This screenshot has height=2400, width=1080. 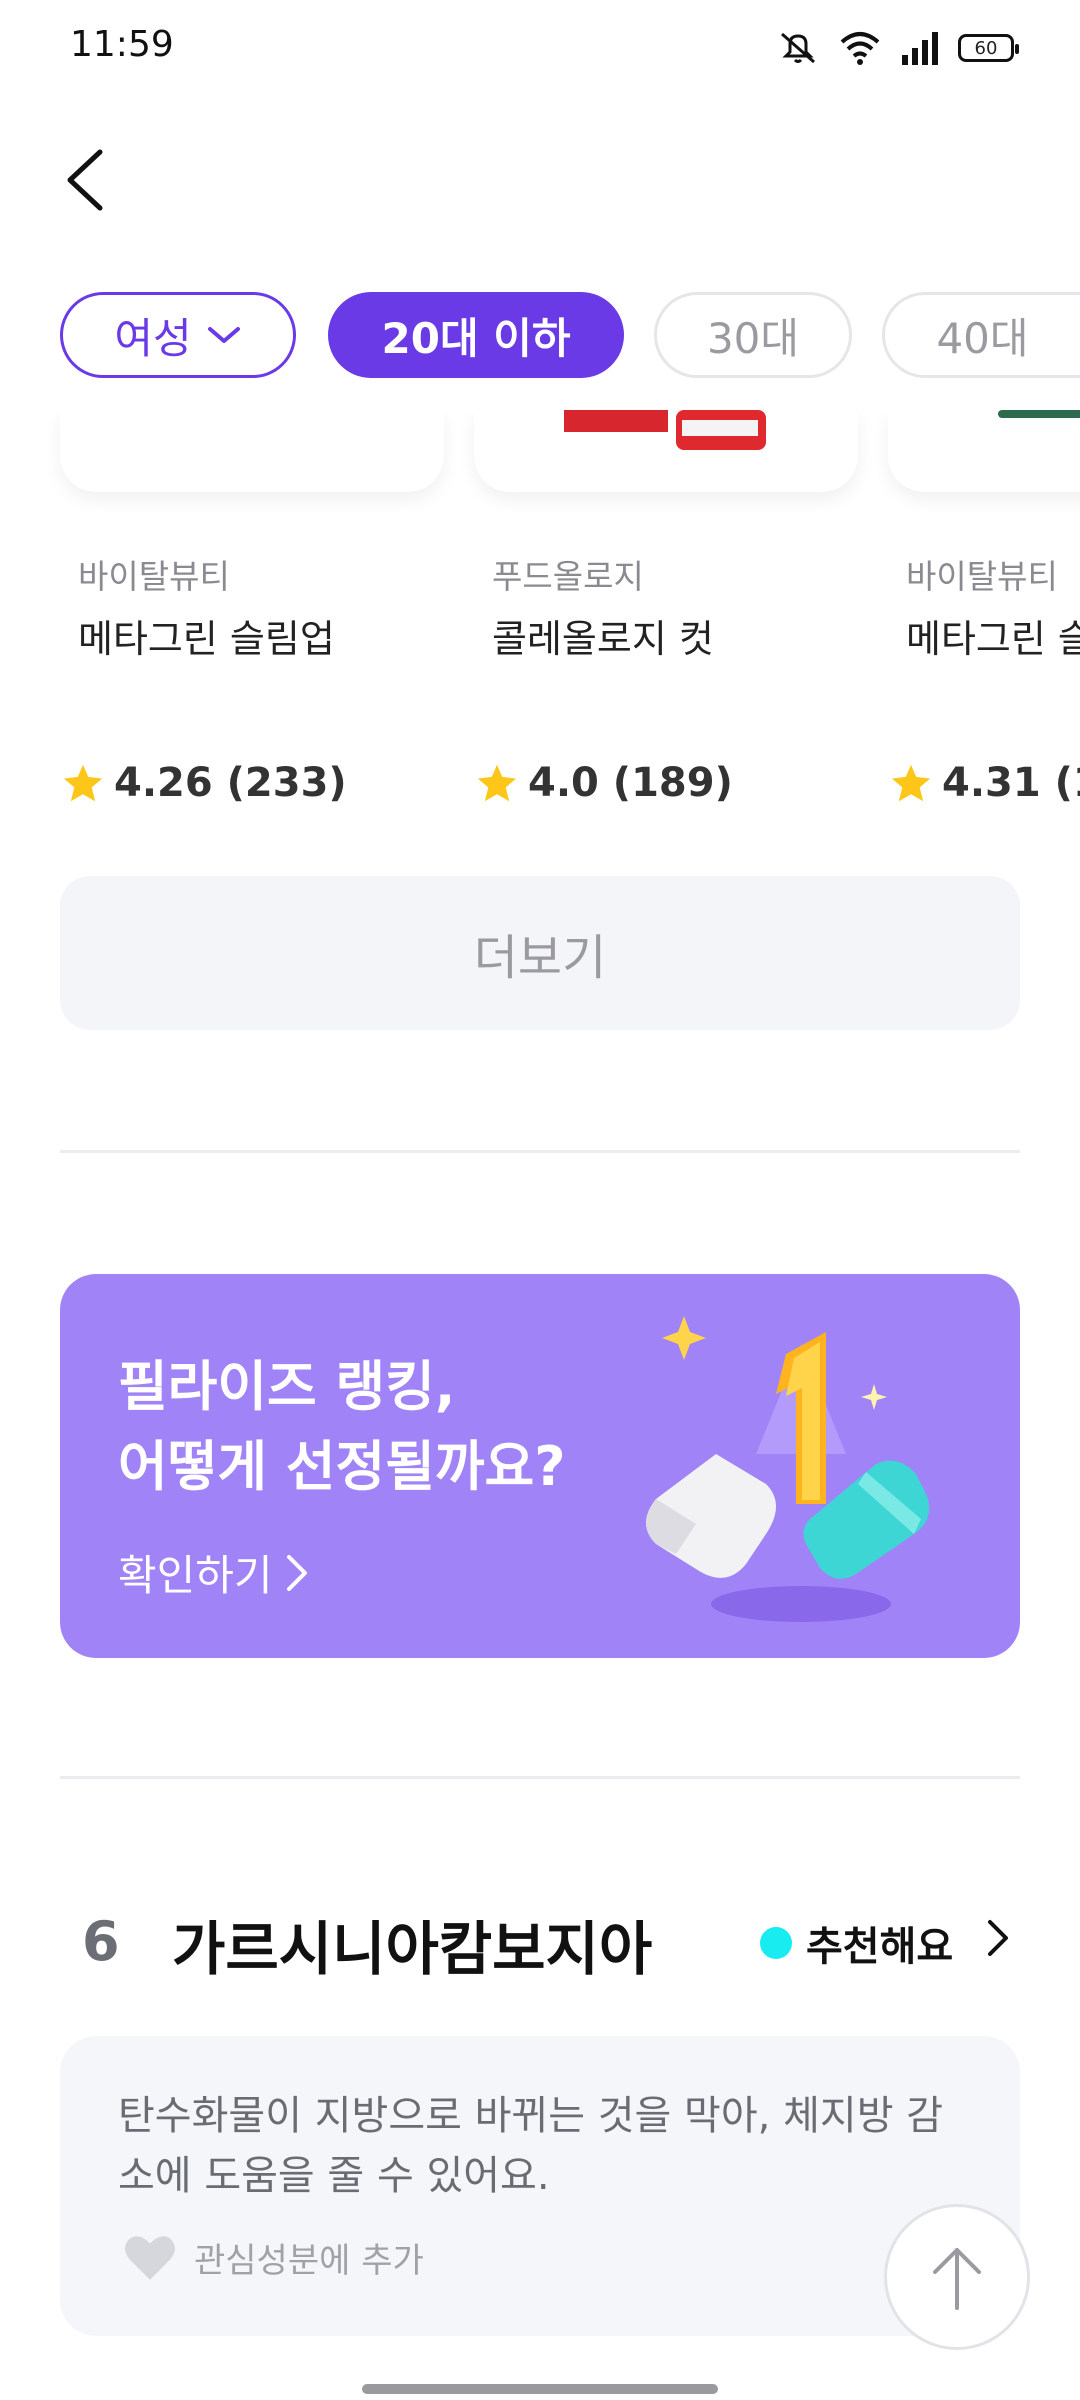 I want to click on battery-icon: 60, so click(x=988, y=48).